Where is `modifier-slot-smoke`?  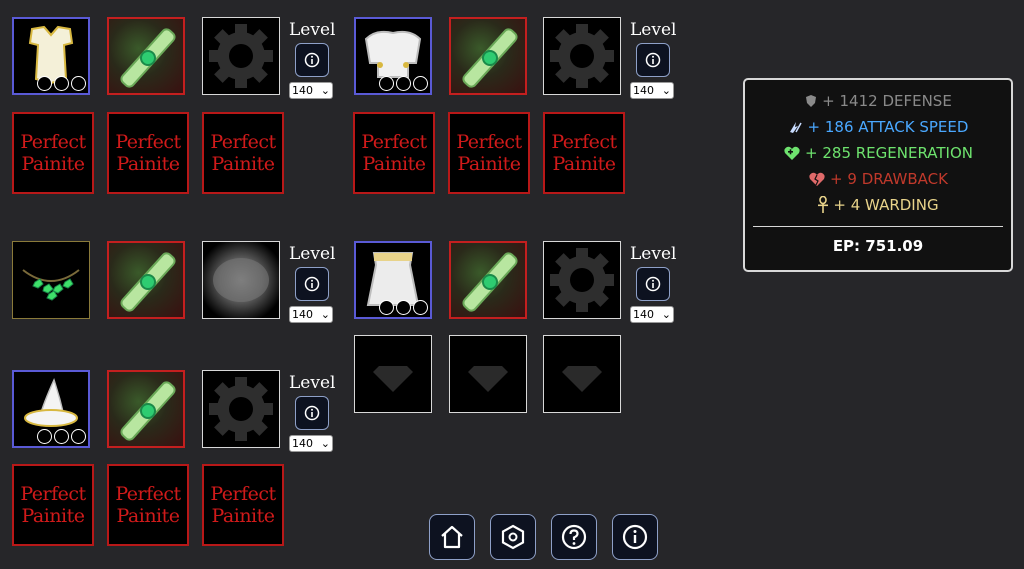 modifier-slot-smoke is located at coordinates (241, 280).